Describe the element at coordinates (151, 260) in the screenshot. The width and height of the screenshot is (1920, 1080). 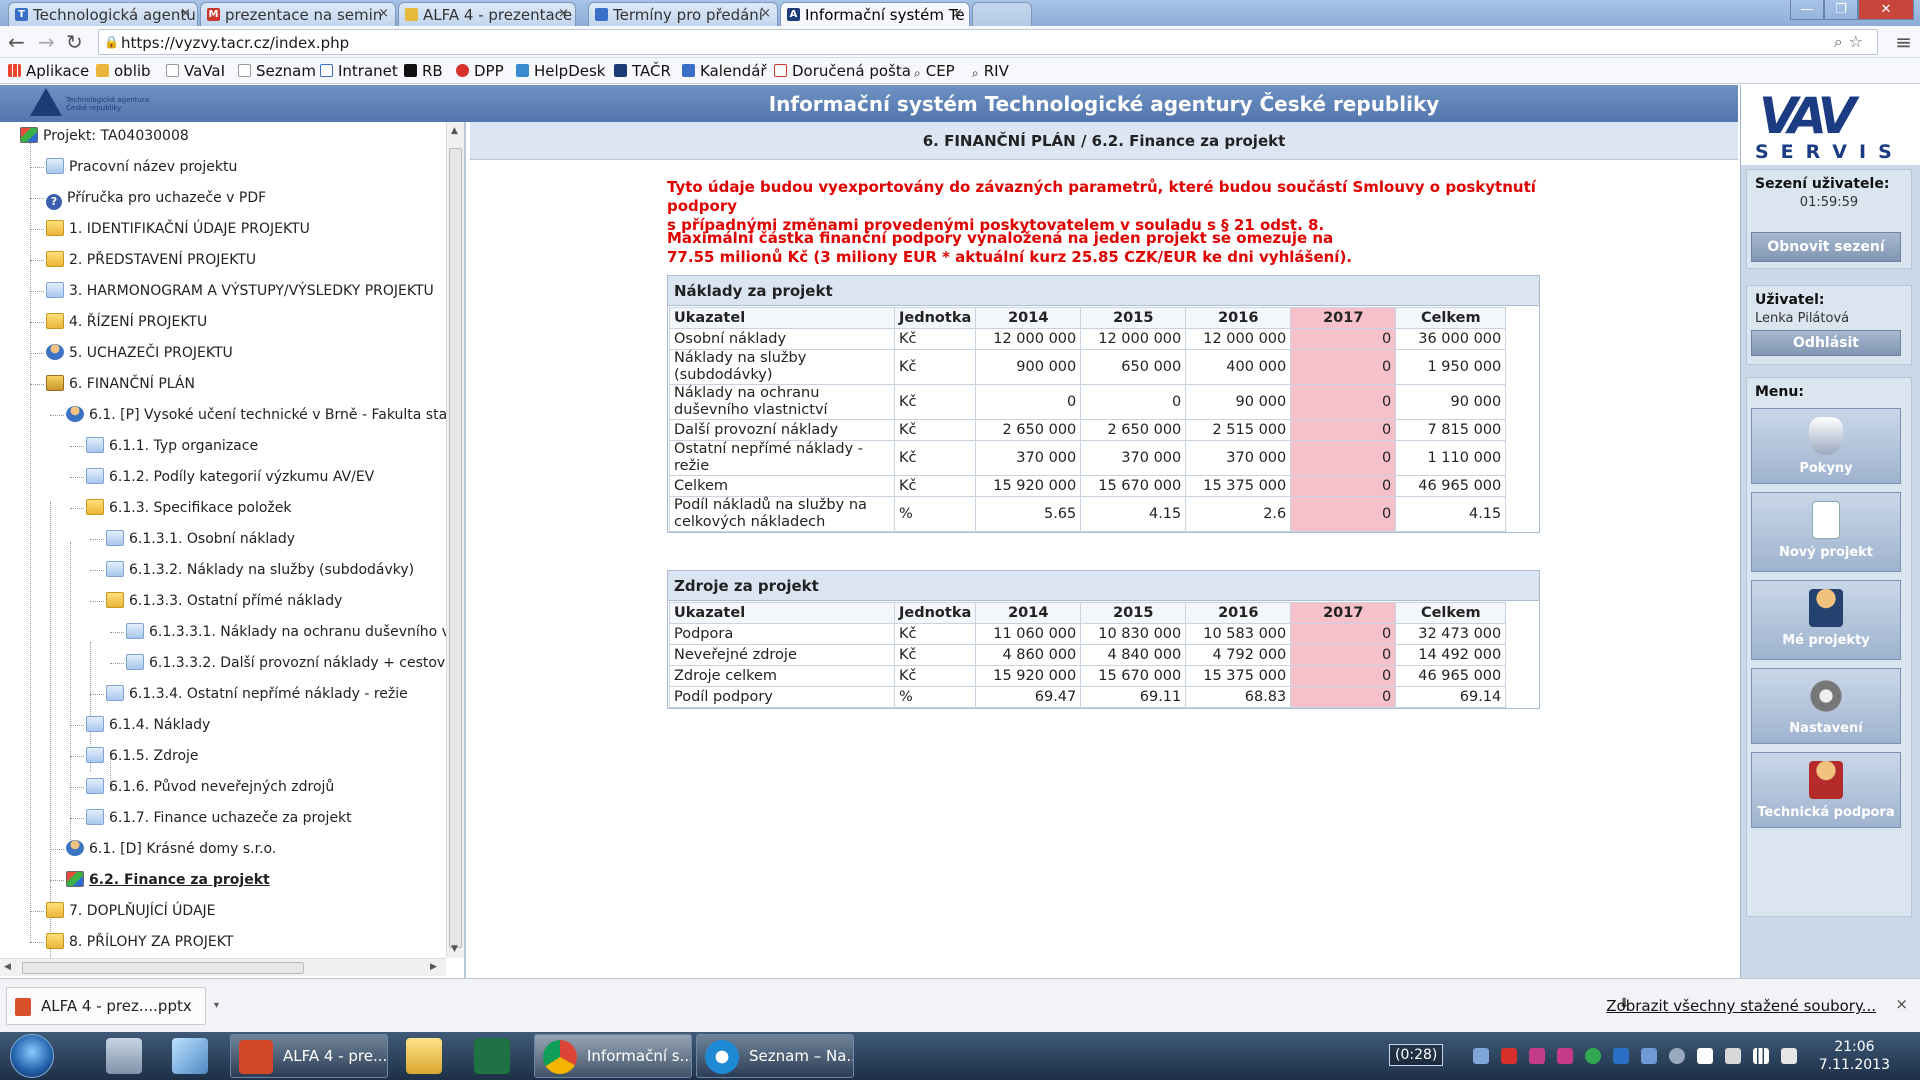
I see `tree-item: 2. PŘEDSTAVENÍ PROJEKTU` at that location.